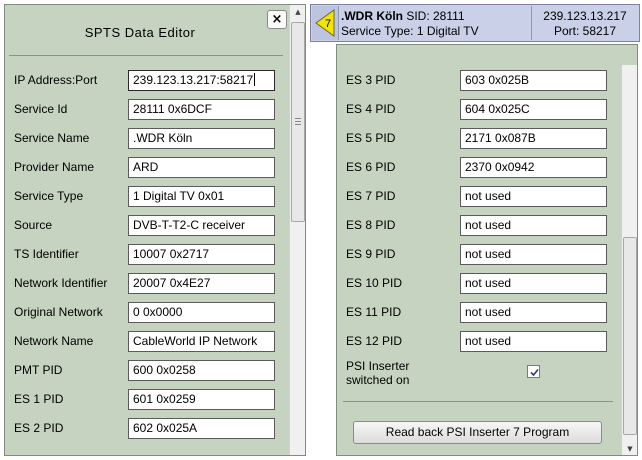  What do you see at coordinates (201, 138) in the screenshot?
I see `service-name-field: .WDR Köln` at bounding box center [201, 138].